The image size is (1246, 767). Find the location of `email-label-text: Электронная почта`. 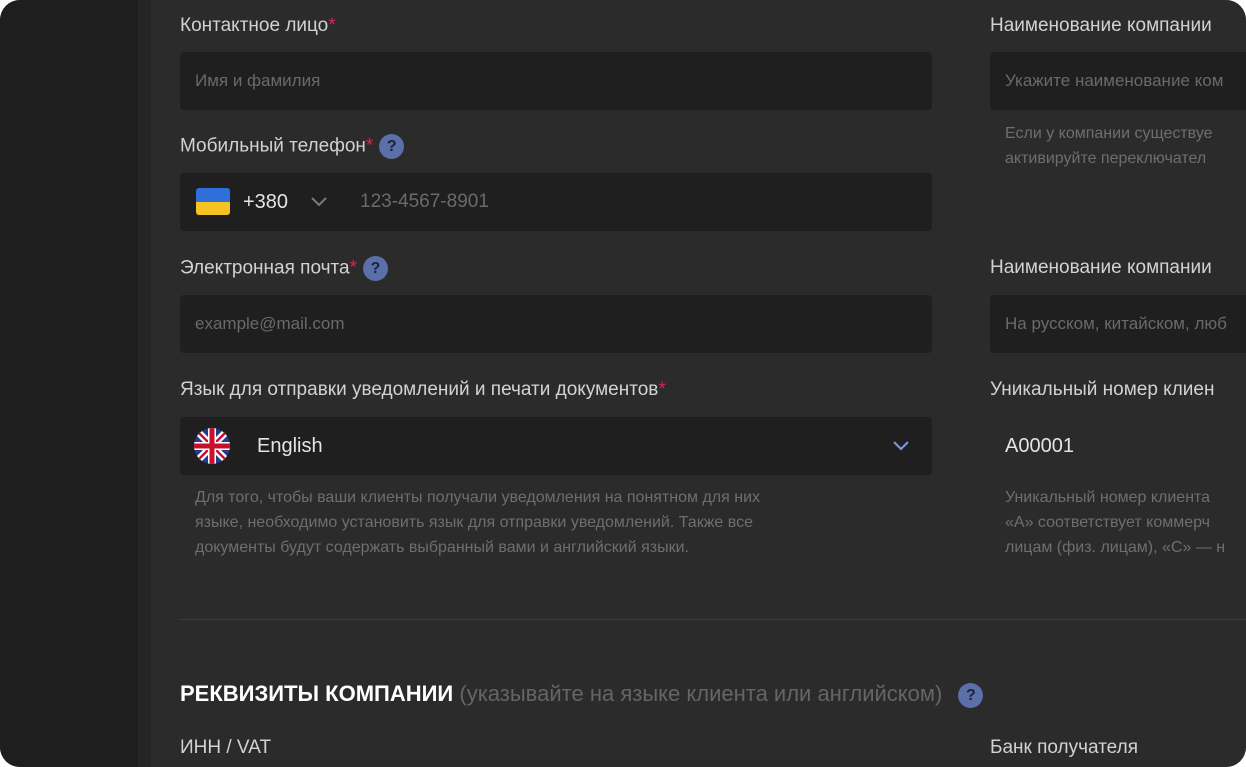

email-label-text: Электронная почта is located at coordinates (265, 268).